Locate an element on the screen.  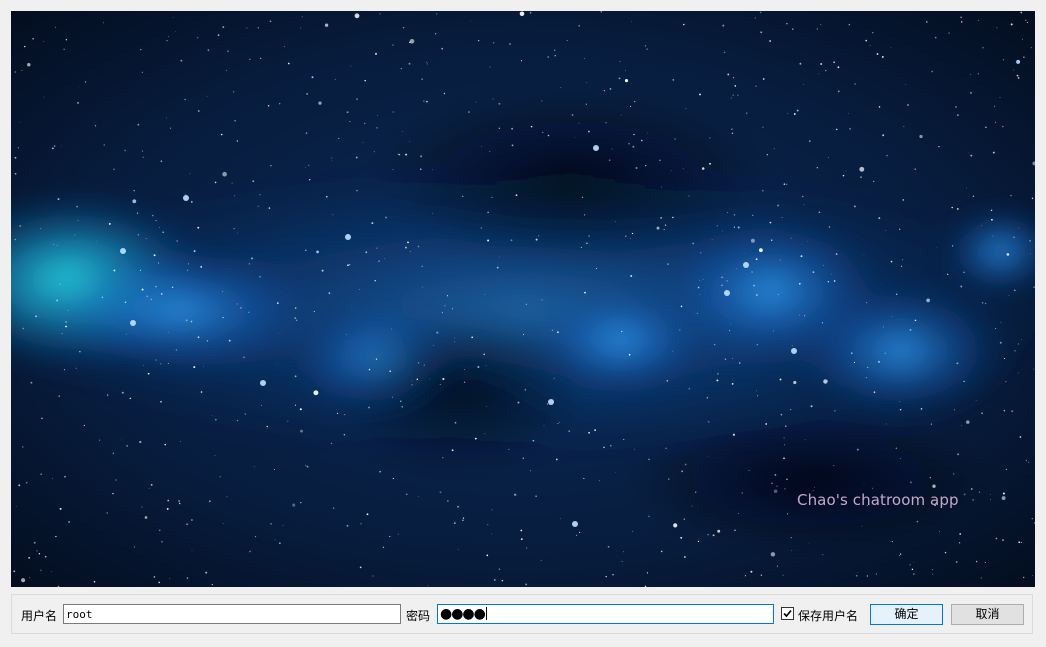
password-masked-value: ●●●● is located at coordinates (463, 614).